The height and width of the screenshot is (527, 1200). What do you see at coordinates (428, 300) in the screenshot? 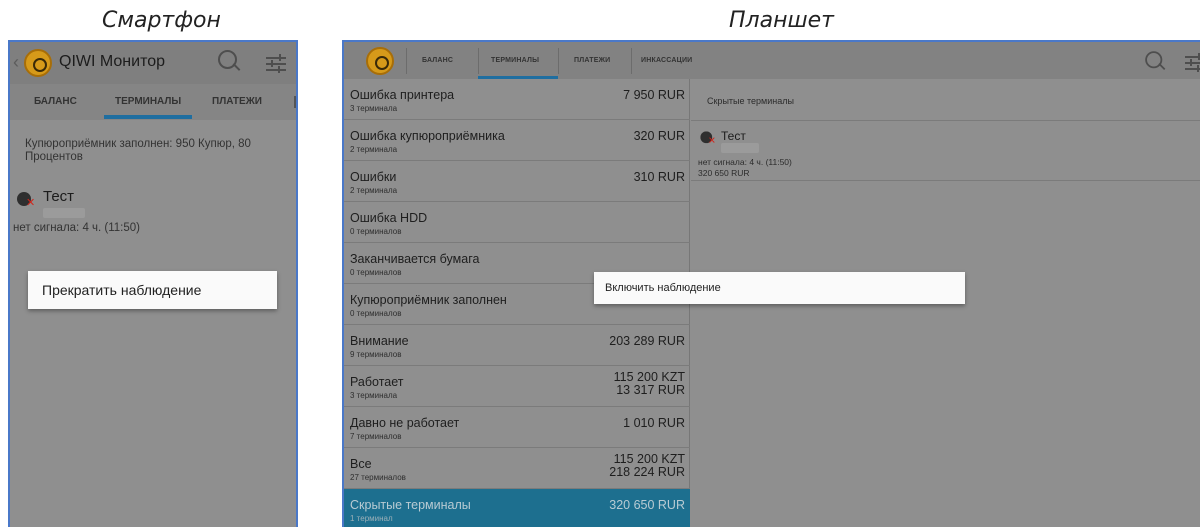
I see `group-title: Купюроприёмник заполнен` at bounding box center [428, 300].